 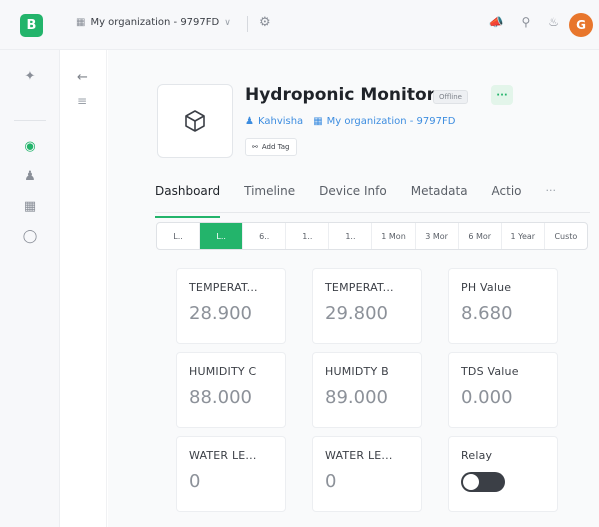 I want to click on widget-water-level-2: WATER LE... 0, so click(x=367, y=474).